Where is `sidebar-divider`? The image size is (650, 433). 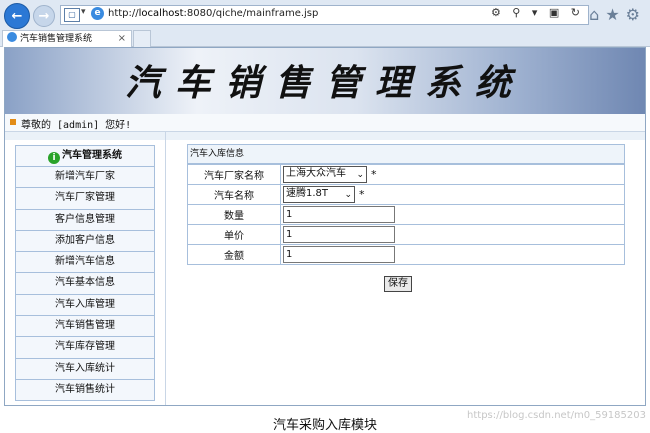 sidebar-divider is located at coordinates (165, 268).